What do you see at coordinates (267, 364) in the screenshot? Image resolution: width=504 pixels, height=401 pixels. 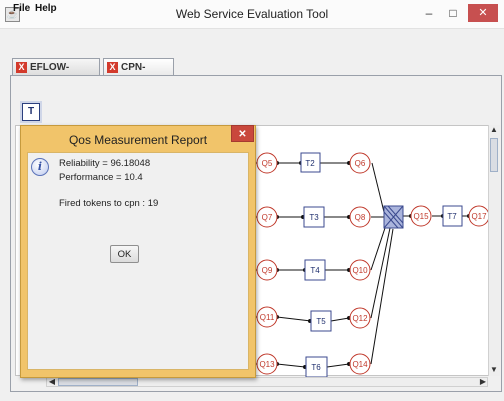 I see `place-label: Q13` at bounding box center [267, 364].